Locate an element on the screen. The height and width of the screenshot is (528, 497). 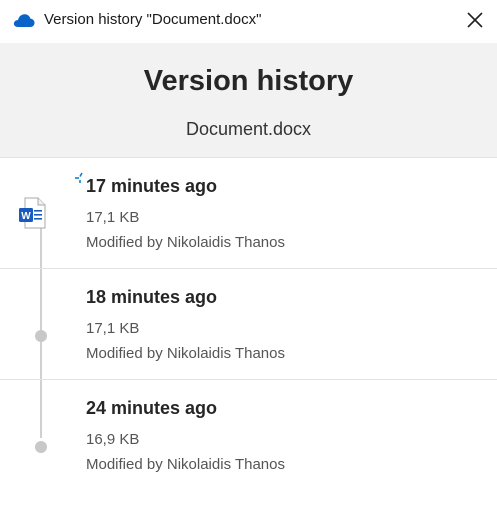
close-icon is located at coordinates (475, 20).